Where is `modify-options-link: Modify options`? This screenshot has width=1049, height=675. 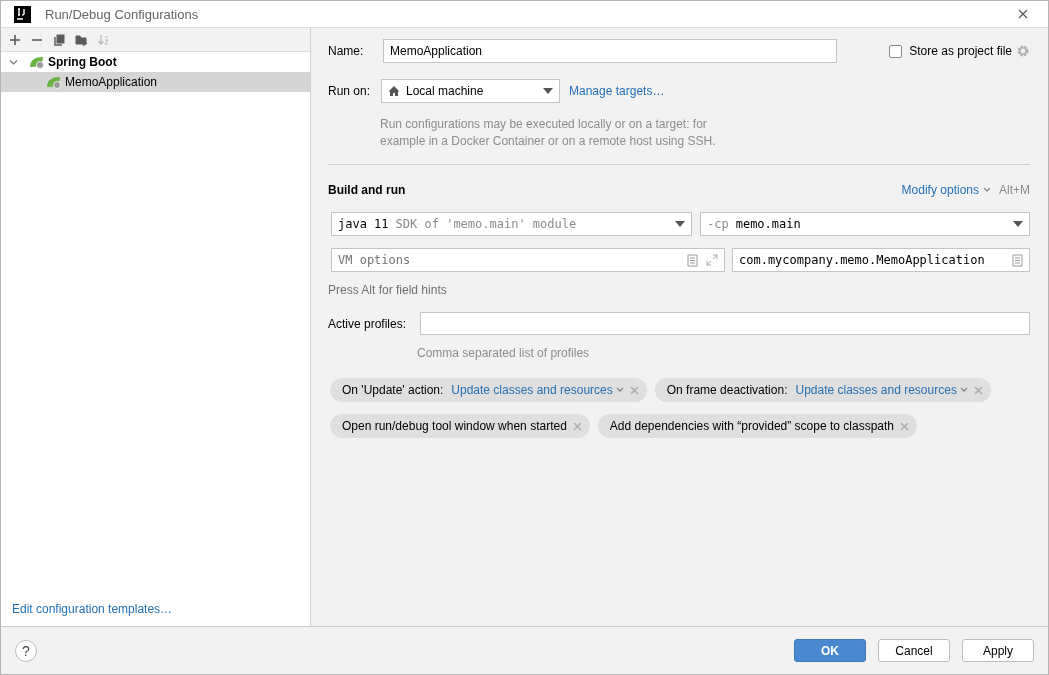
modify-options-link: Modify options is located at coordinates (946, 190).